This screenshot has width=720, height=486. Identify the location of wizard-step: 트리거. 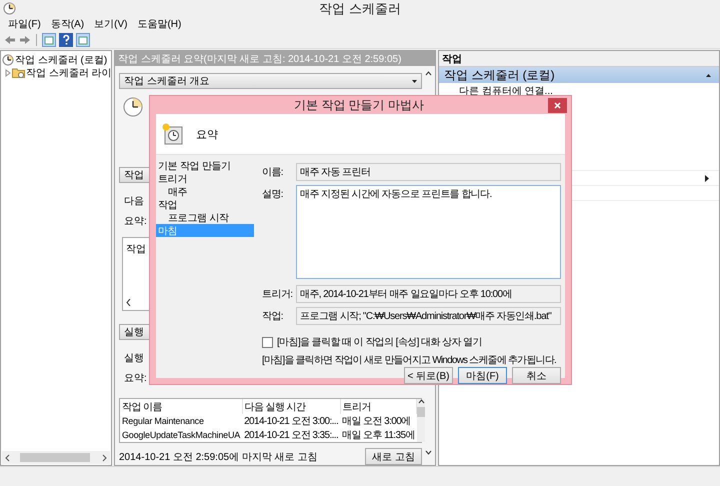
(205, 178).